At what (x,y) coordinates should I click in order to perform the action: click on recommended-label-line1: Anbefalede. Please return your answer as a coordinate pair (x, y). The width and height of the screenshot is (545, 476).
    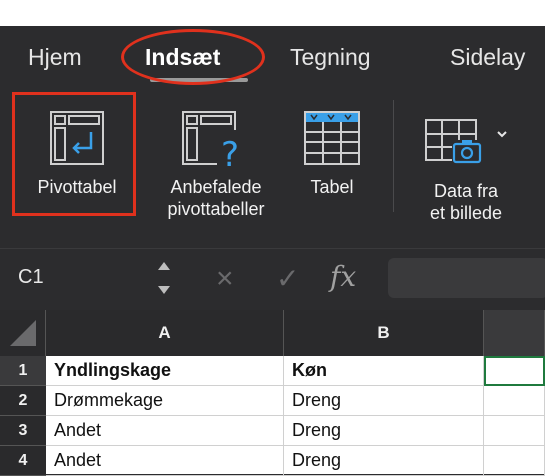
    Looking at the image, I should click on (216, 187).